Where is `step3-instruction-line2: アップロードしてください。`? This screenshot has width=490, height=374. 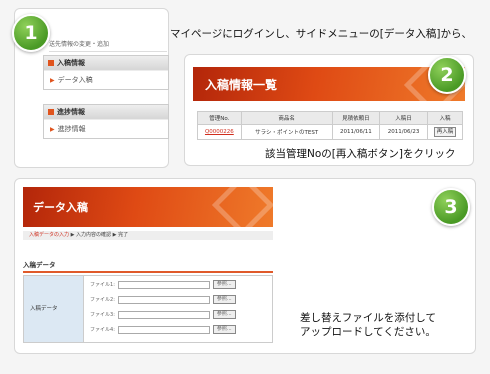 step3-instruction-line2: アップロードしてください。 is located at coordinates (368, 332).